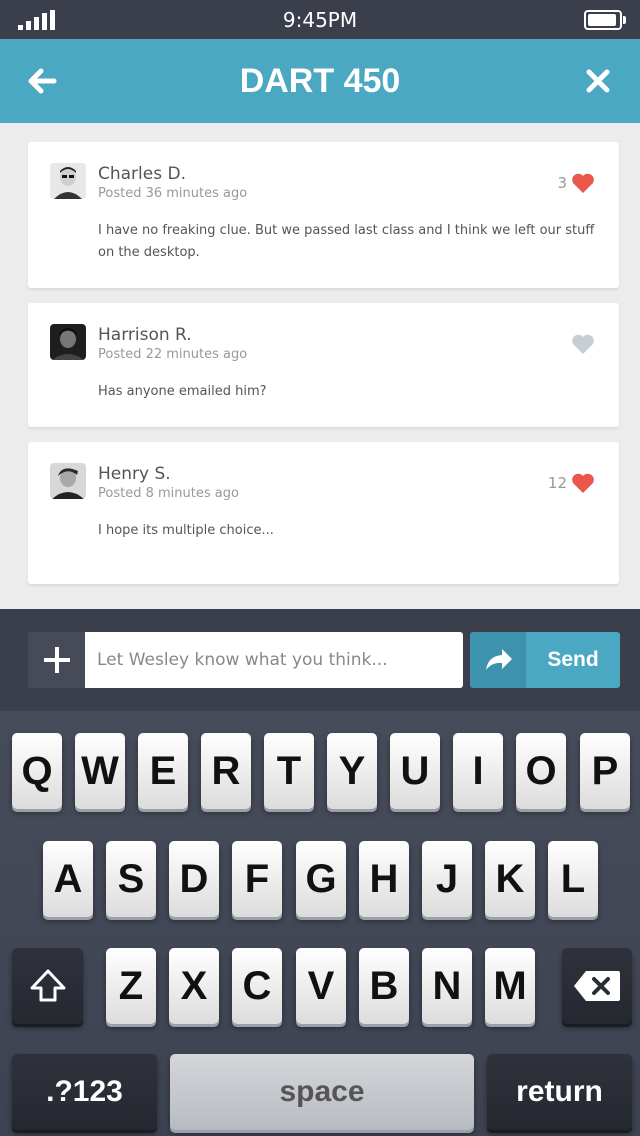 This screenshot has height=1136, width=640. Describe the element at coordinates (322, 1092) in the screenshot. I see `space-key: space` at that location.